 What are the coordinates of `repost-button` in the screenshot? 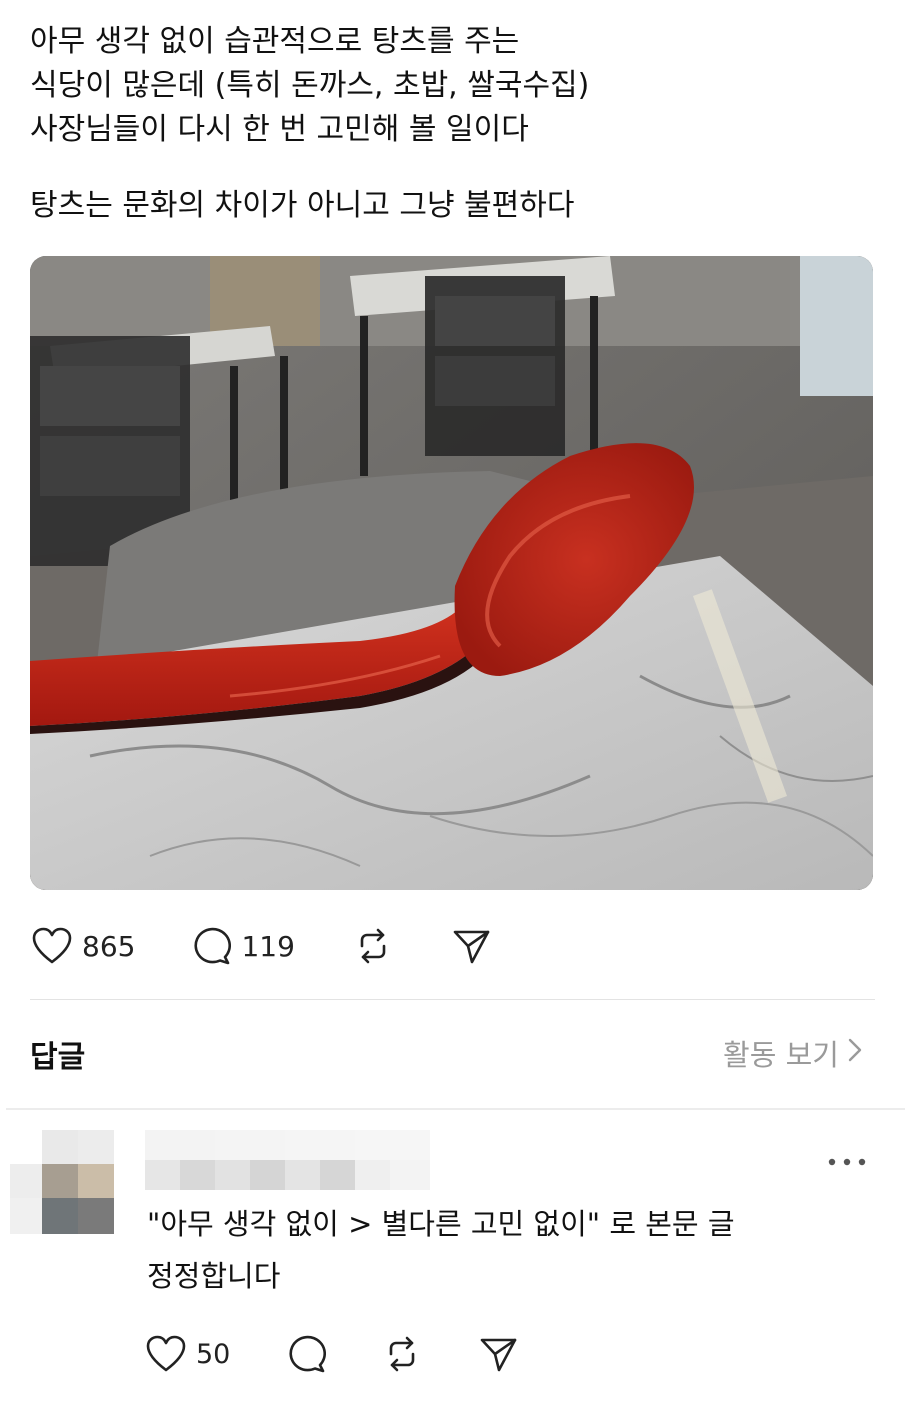 It's located at (373, 946).